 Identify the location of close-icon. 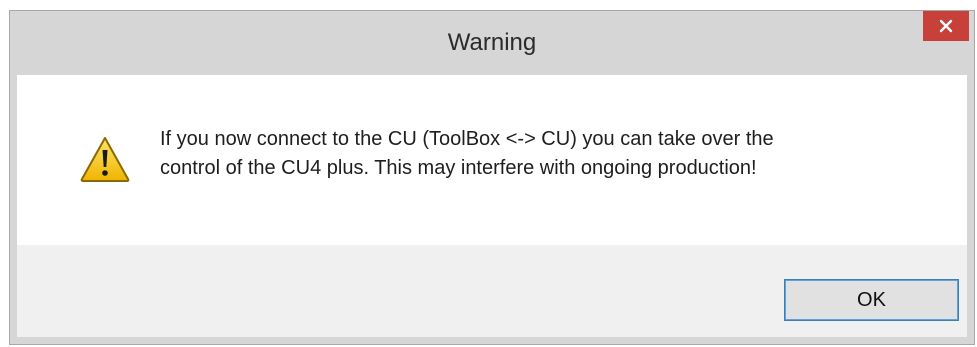
(946, 26).